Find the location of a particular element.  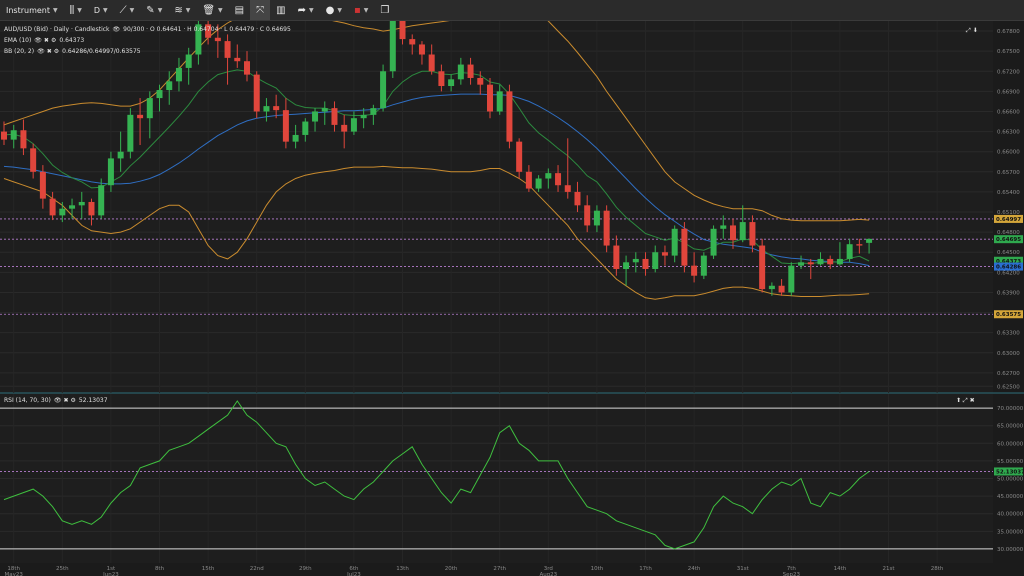

timeframe-dropdown: D ▼ is located at coordinates (101, 10).